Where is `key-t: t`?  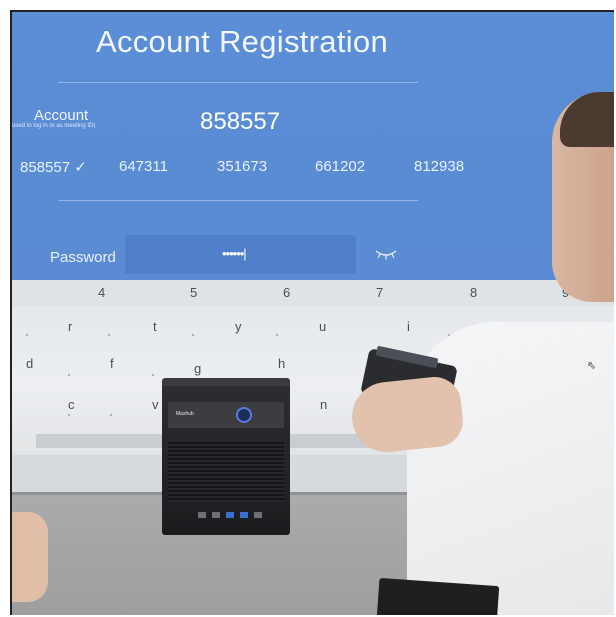 key-t: t is located at coordinates (155, 326).